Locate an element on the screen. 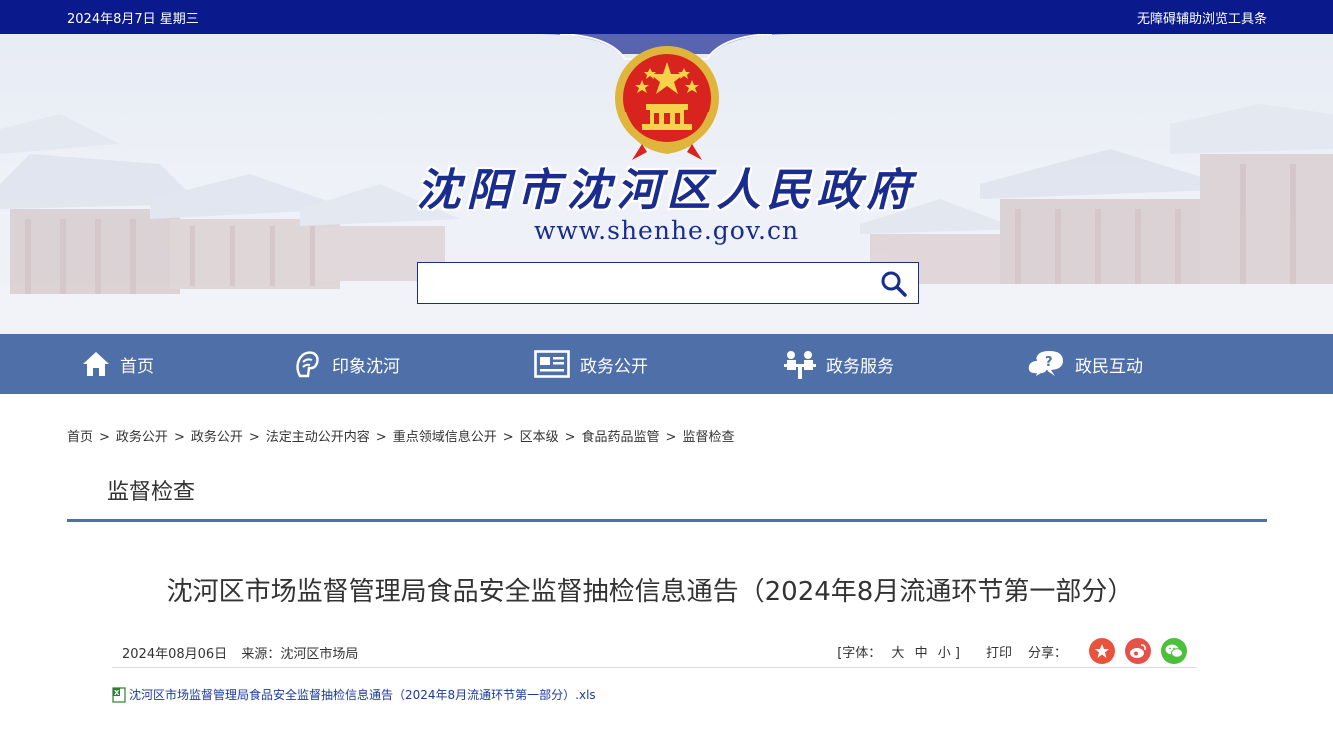  meta-divider is located at coordinates (654, 667).